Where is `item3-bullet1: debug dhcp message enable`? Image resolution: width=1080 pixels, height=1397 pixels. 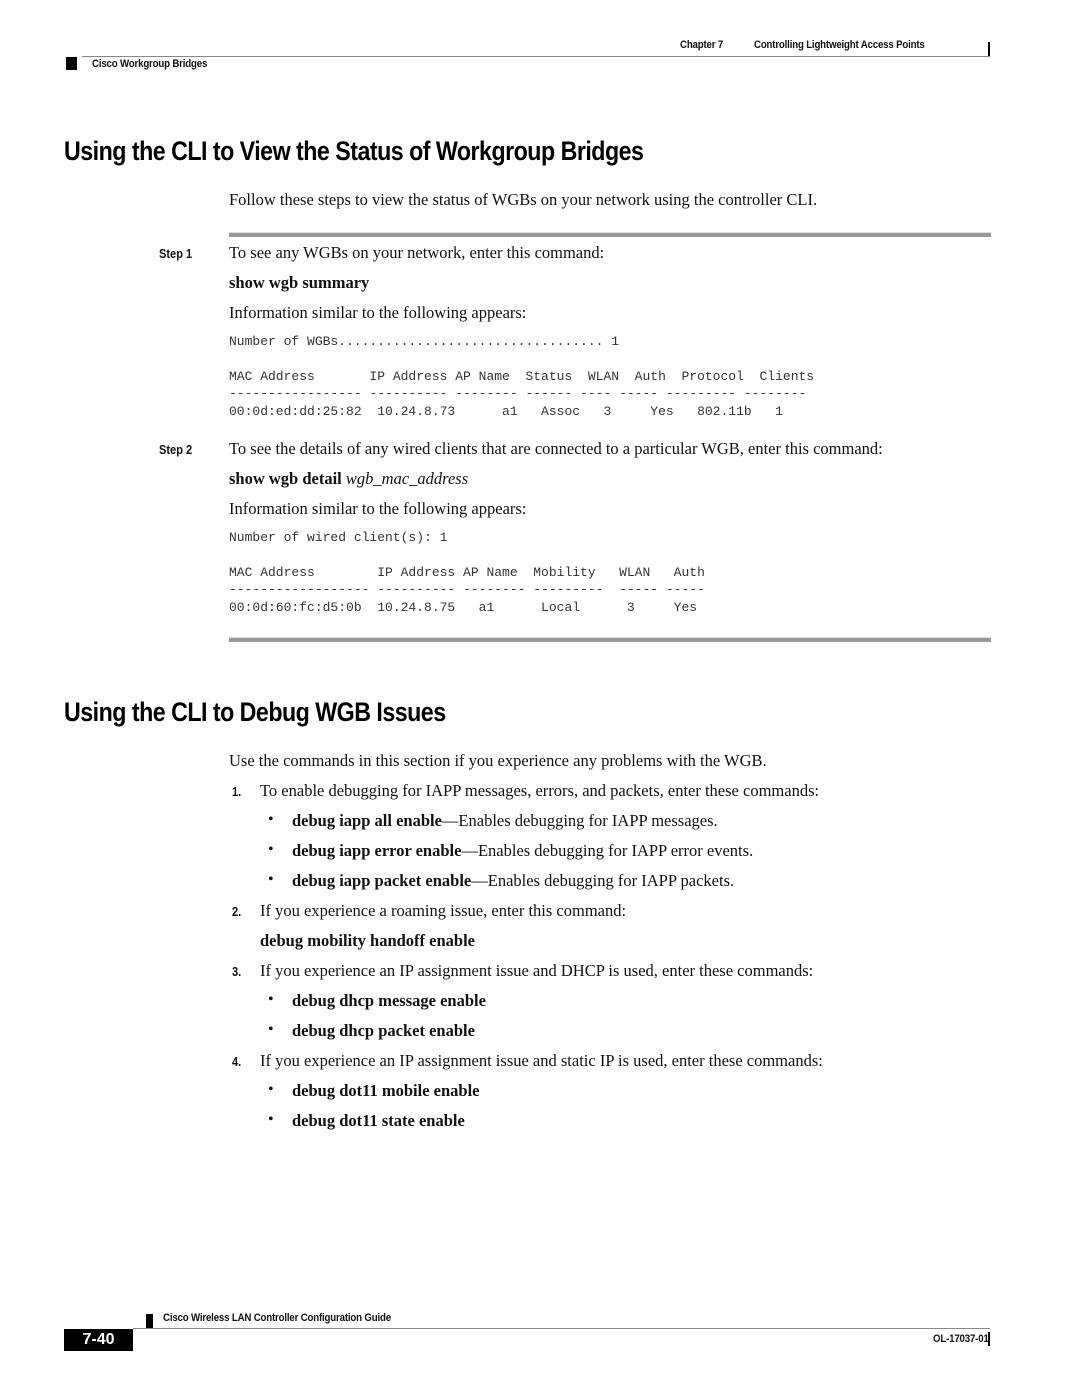 item3-bullet1: debug dhcp message enable is located at coordinates (389, 1000).